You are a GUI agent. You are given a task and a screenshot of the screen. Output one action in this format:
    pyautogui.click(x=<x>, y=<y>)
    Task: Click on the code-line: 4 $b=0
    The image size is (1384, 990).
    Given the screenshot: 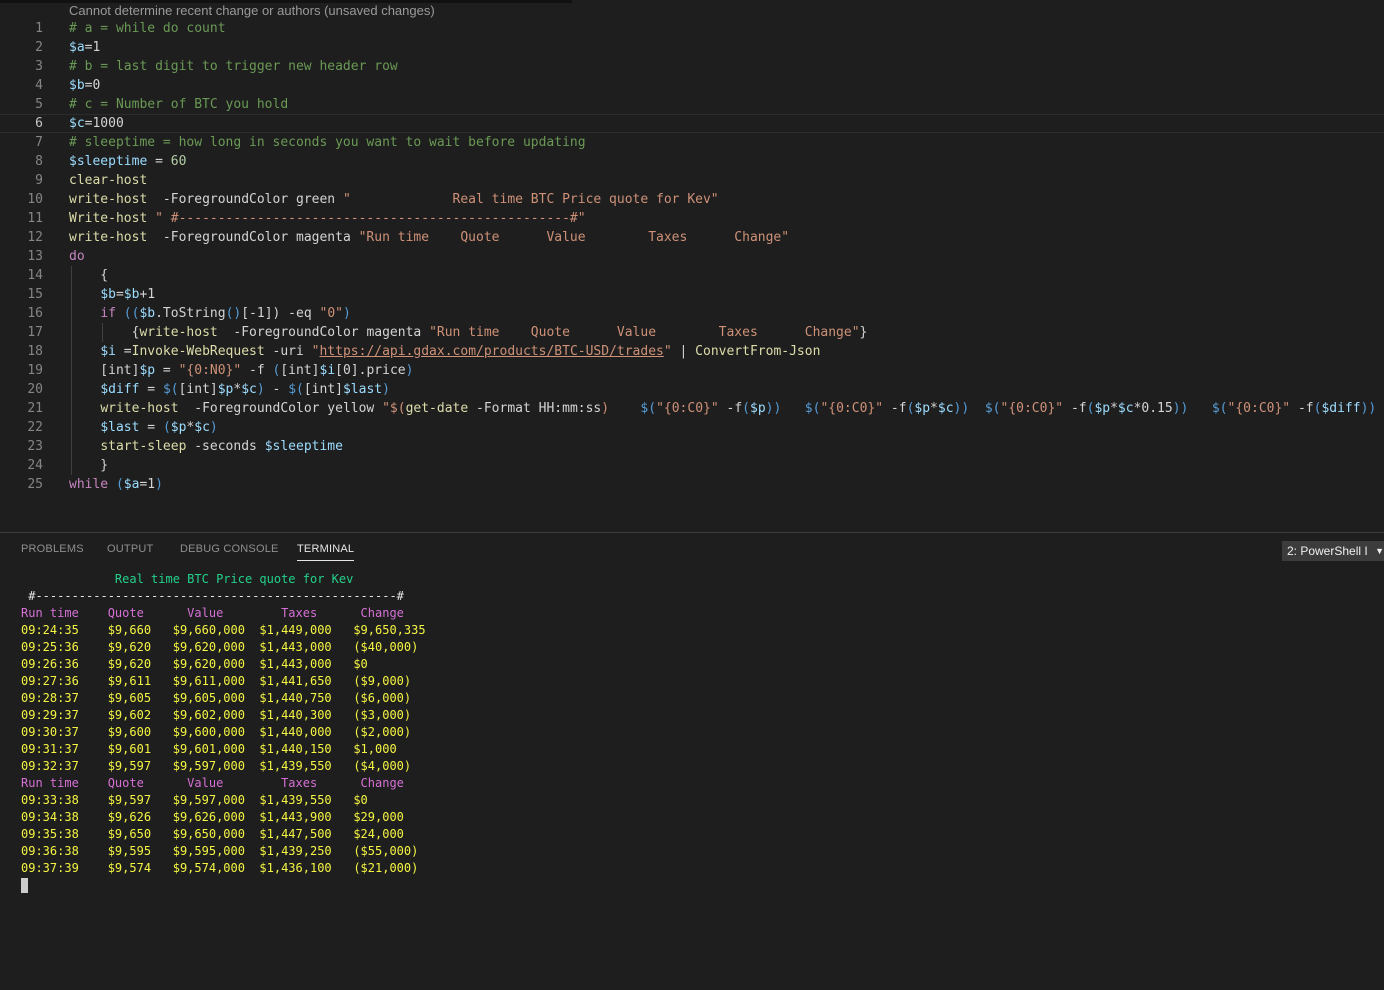 What is the action you would take?
    pyautogui.click(x=692, y=85)
    